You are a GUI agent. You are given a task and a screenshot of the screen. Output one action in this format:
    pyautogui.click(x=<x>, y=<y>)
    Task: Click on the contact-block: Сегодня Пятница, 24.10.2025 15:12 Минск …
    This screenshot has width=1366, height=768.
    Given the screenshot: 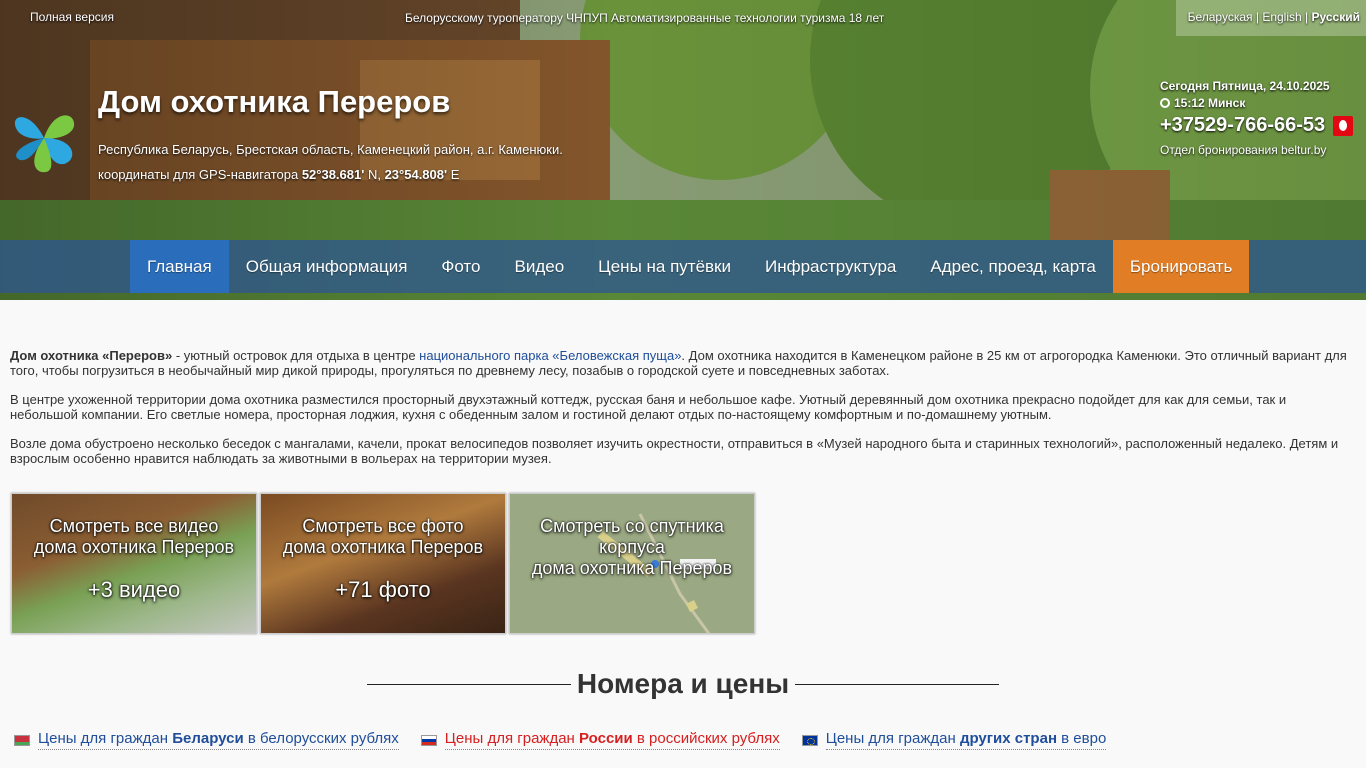 What is the action you would take?
    pyautogui.click(x=1257, y=118)
    